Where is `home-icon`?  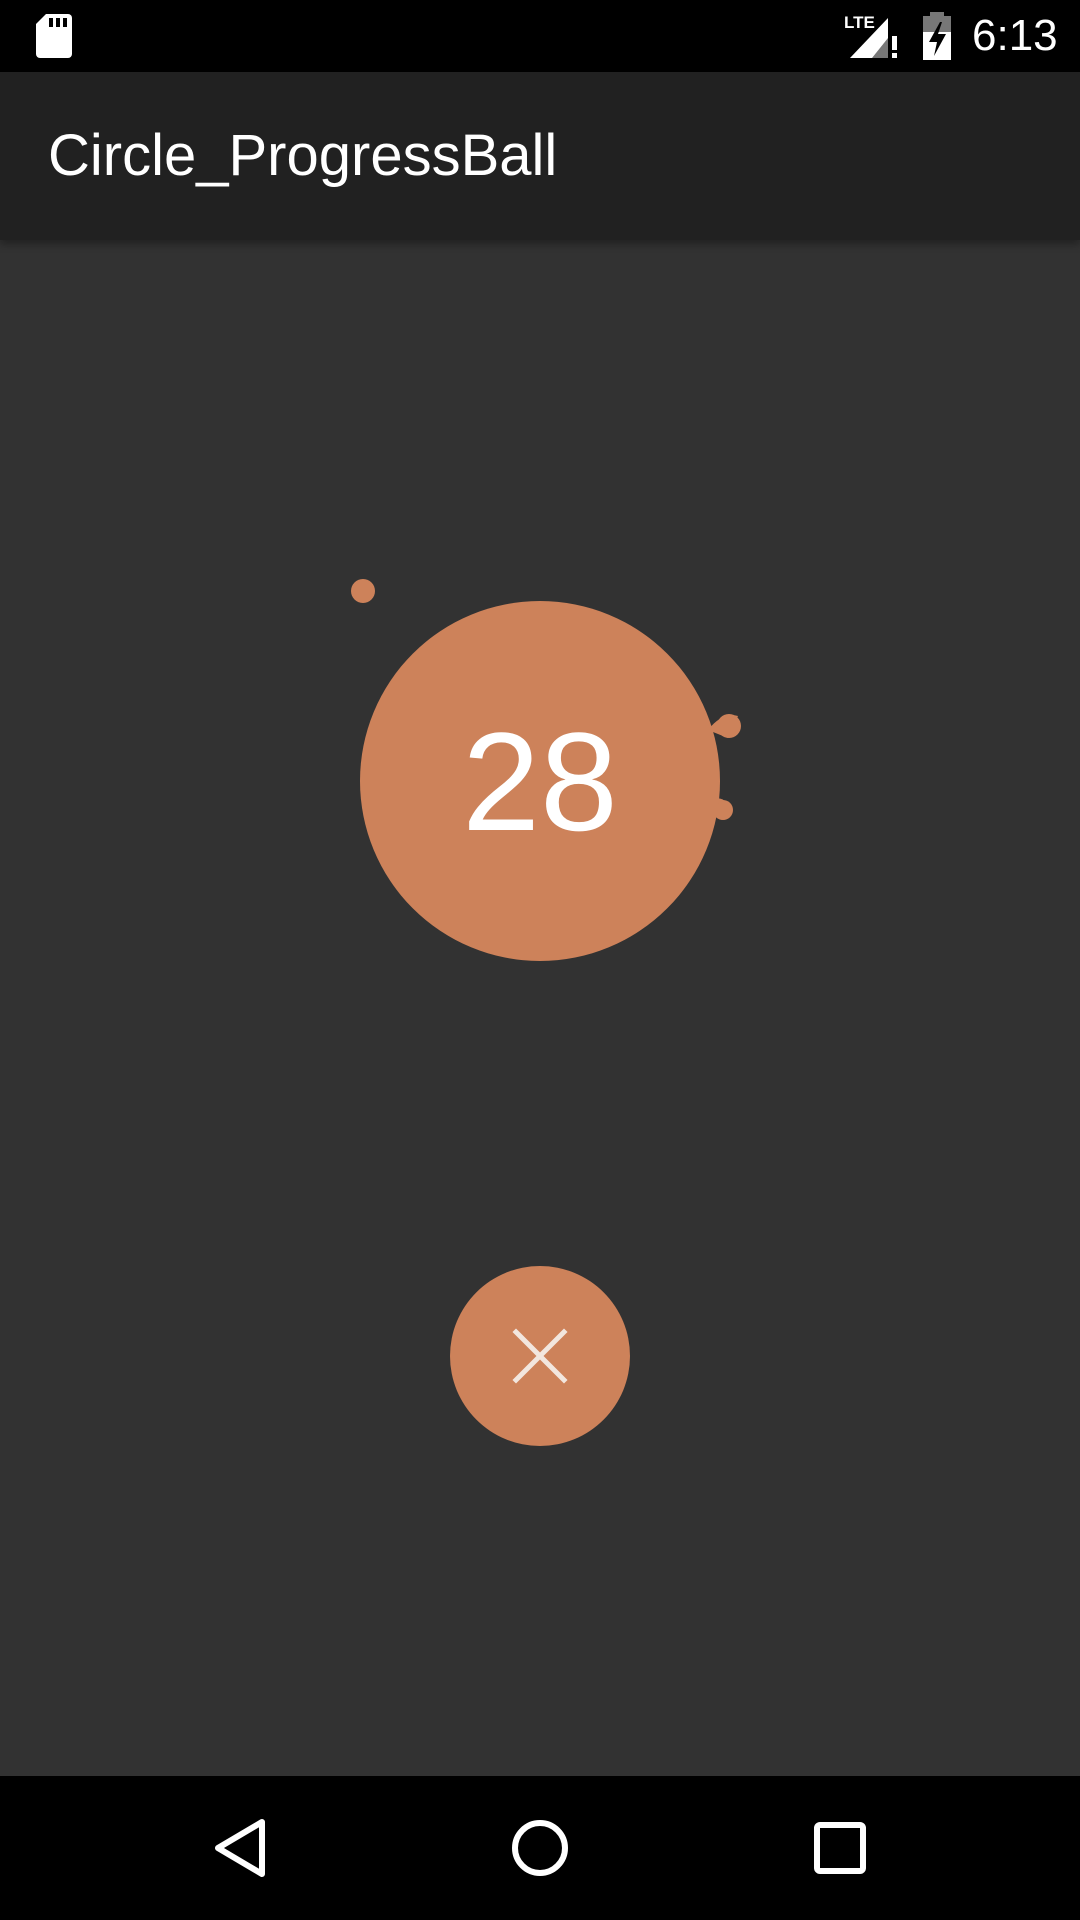
home-icon is located at coordinates (540, 1848).